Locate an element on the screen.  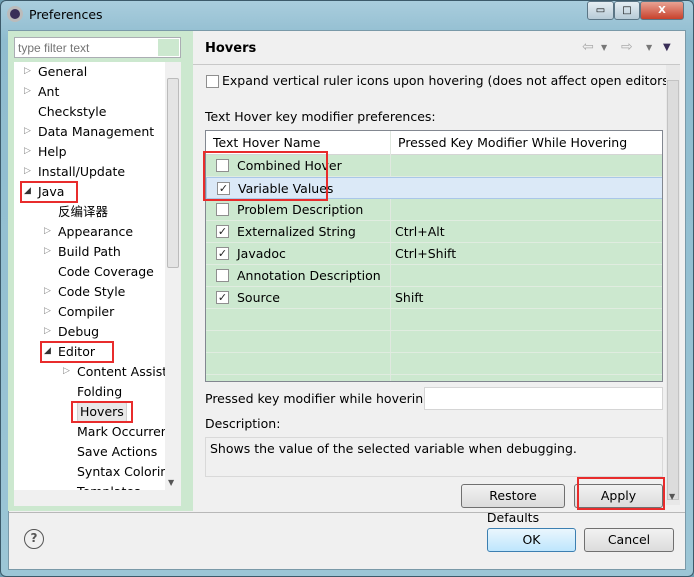
tree-item: Appearance is located at coordinates (95, 232).